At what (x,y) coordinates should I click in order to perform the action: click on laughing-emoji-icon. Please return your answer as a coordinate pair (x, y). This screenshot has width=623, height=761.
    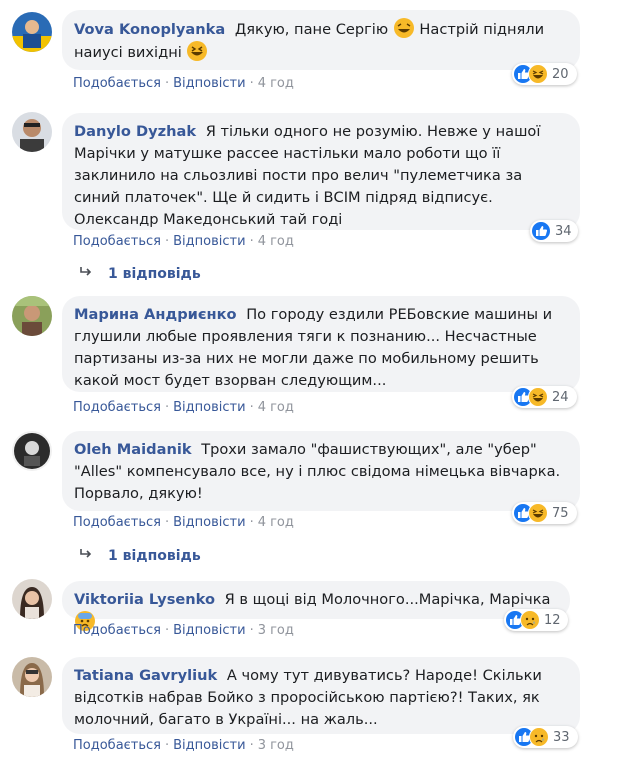
    Looking at the image, I should click on (403, 28).